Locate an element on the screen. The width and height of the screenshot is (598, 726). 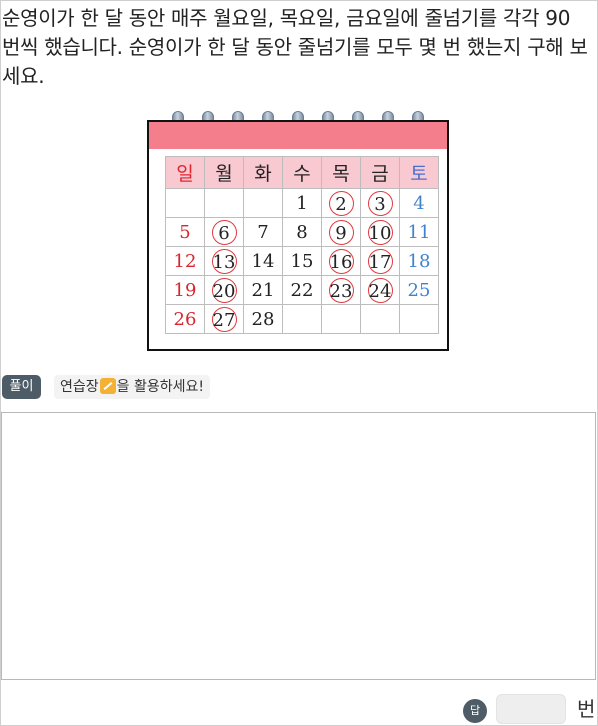
circled-day-number: 2 is located at coordinates (341, 203).